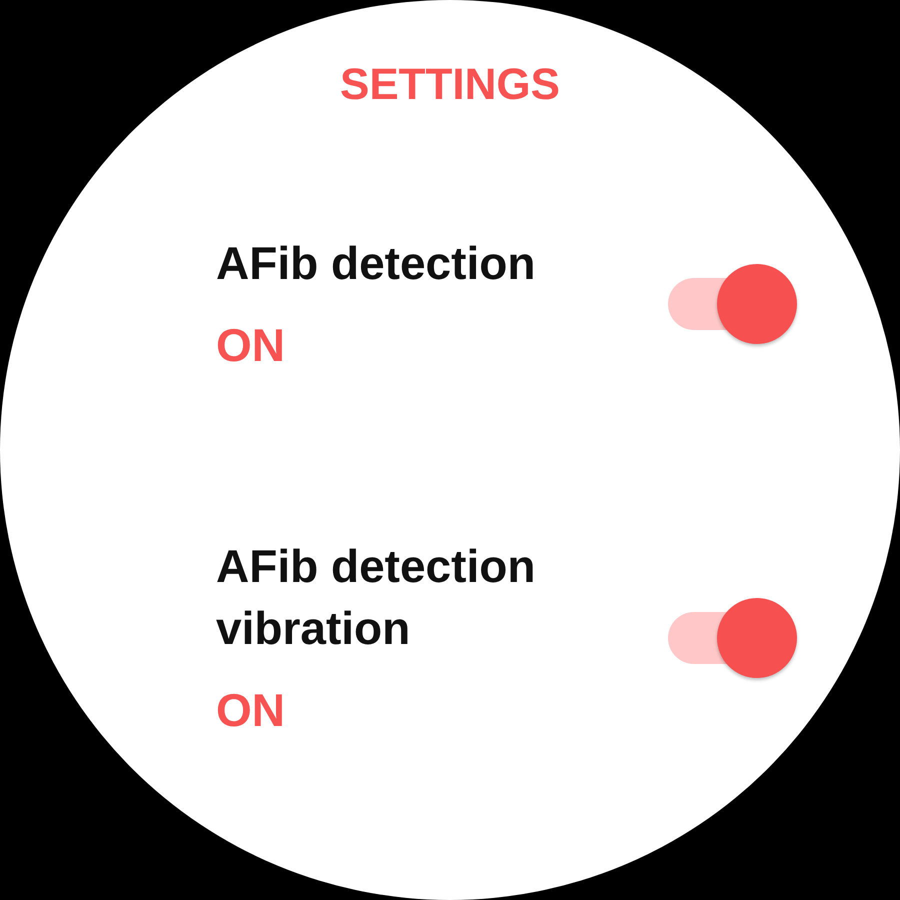  I want to click on screen-title: SETTINGS, so click(450, 85).